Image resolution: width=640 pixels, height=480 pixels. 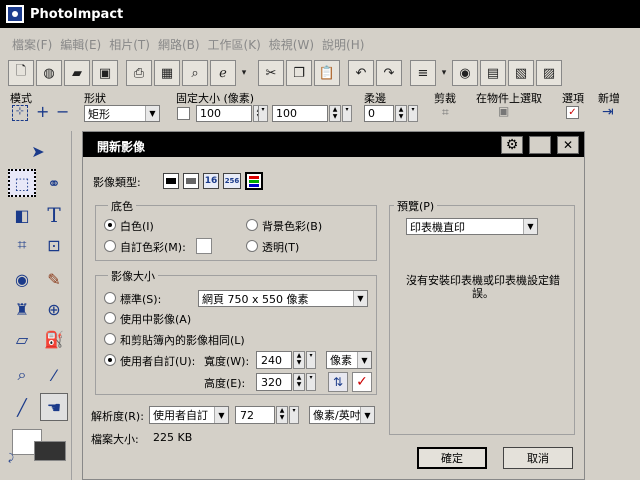 What do you see at coordinates (244, 73) in the screenshot?
I see `browser-dropdown-icon: ▾` at bounding box center [244, 73].